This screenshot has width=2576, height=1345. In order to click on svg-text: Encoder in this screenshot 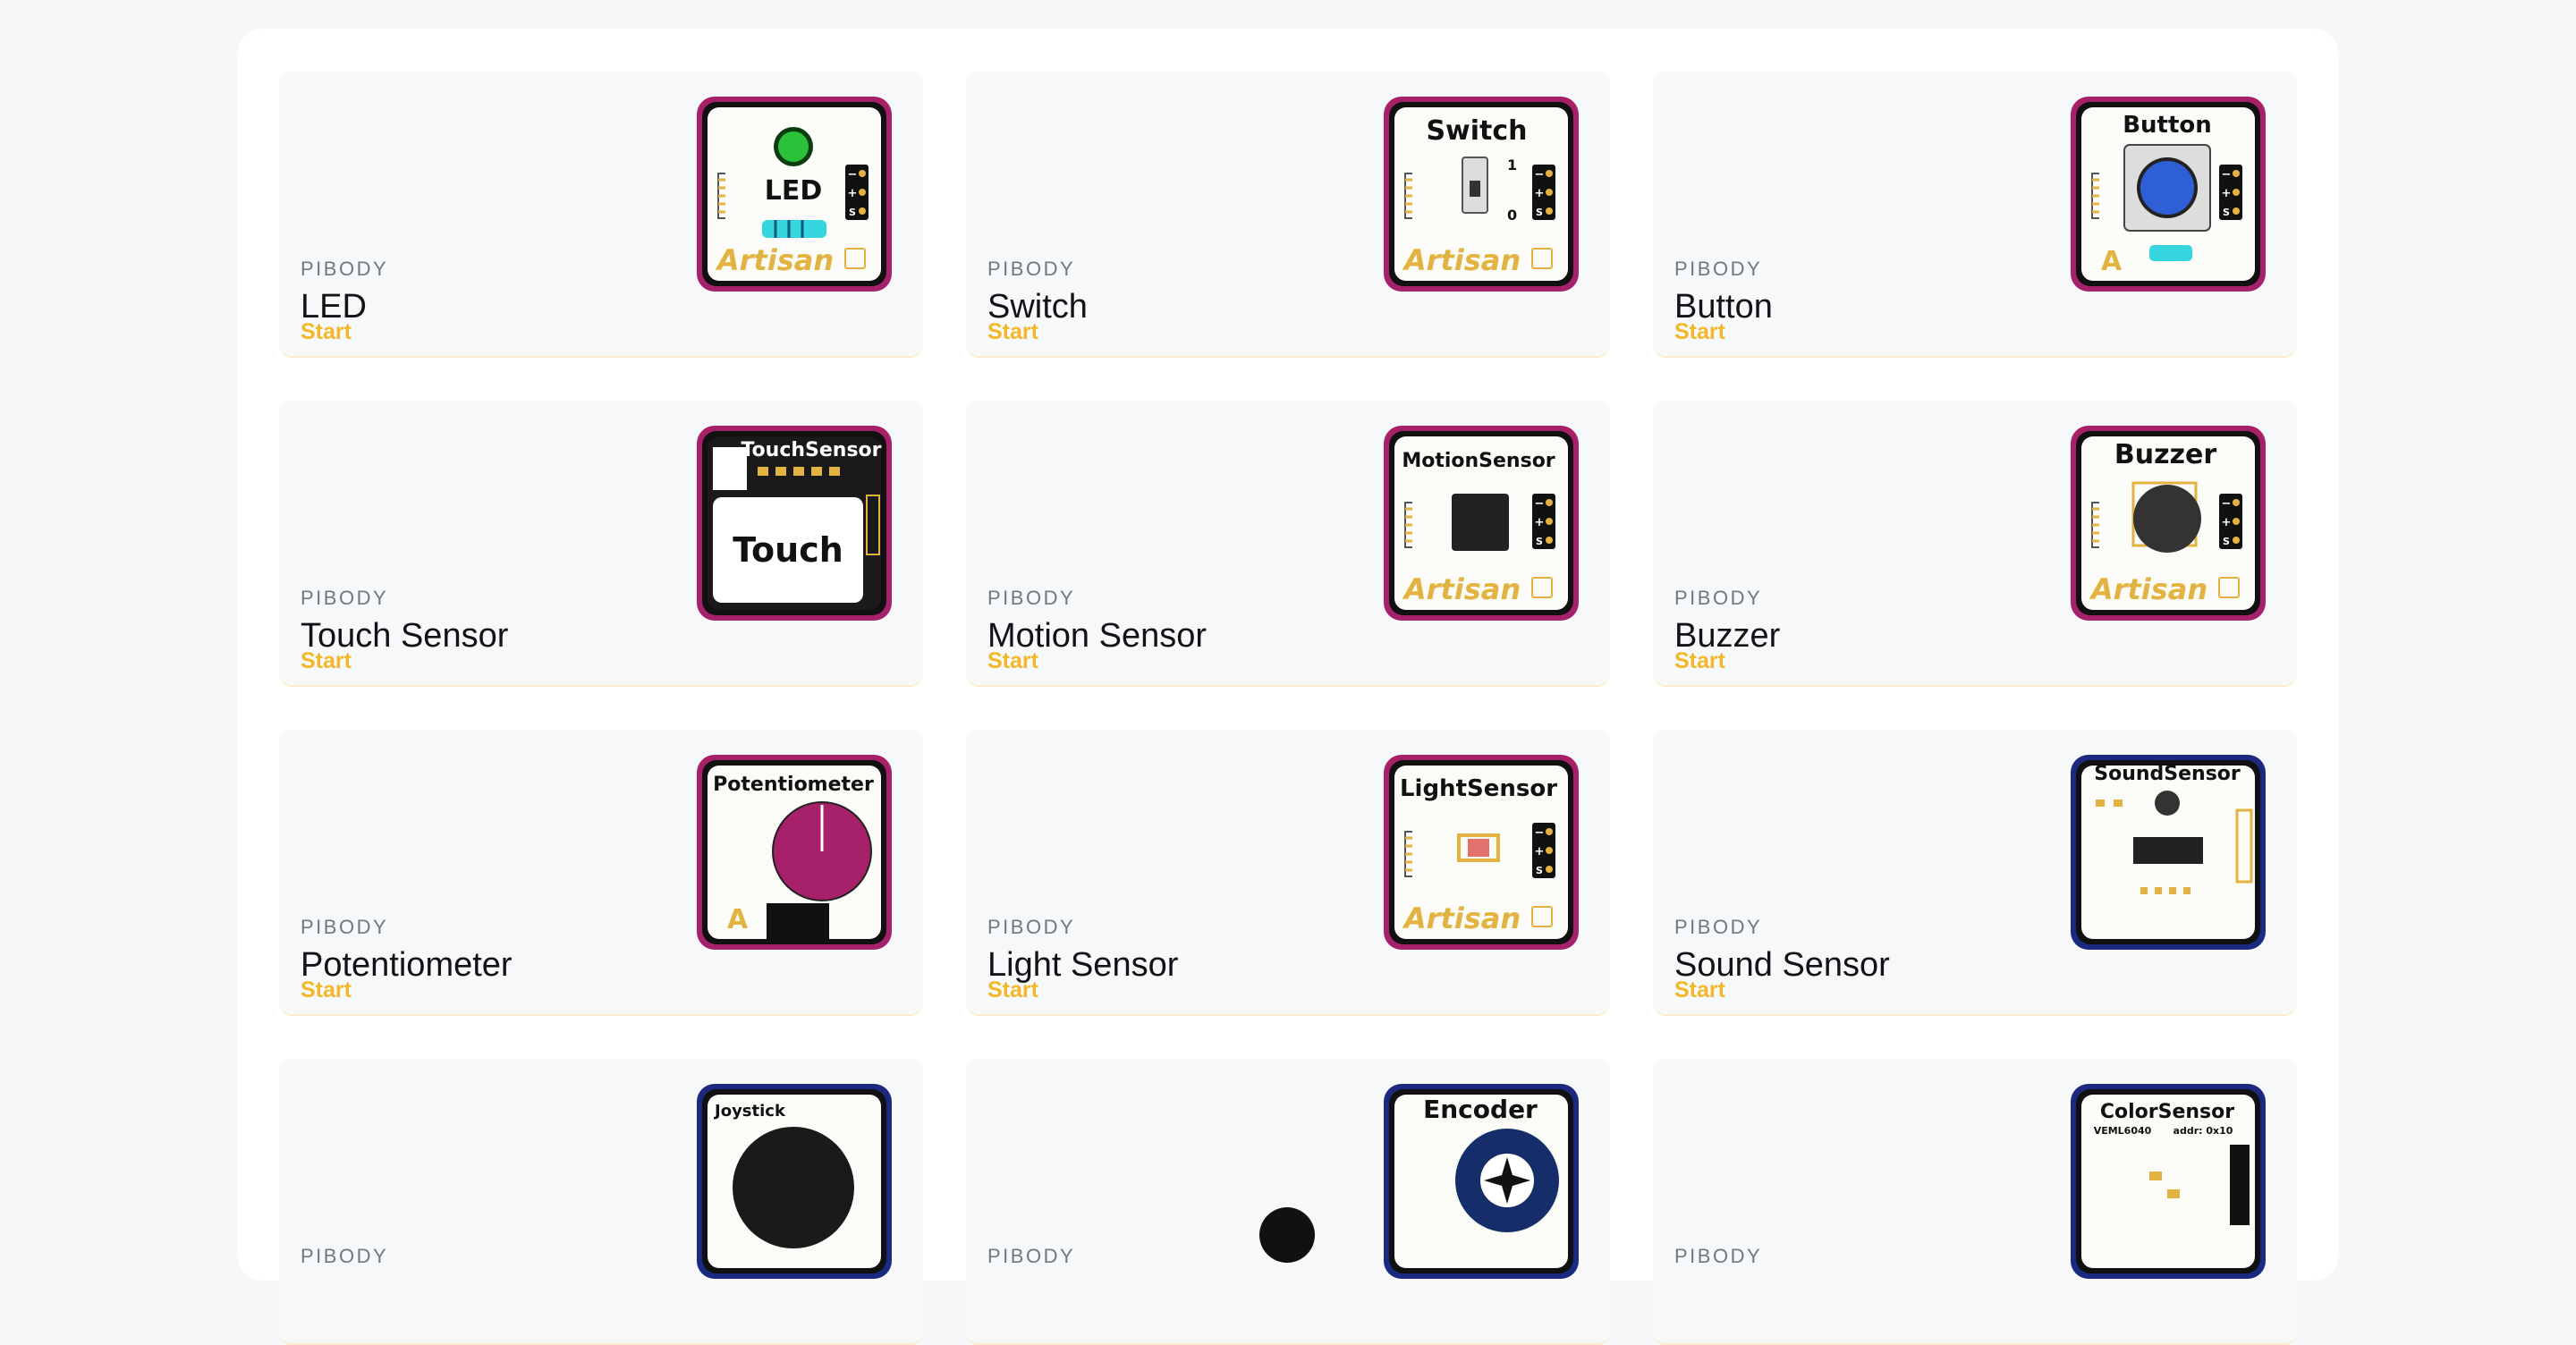, I will do `click(1480, 1109)`.